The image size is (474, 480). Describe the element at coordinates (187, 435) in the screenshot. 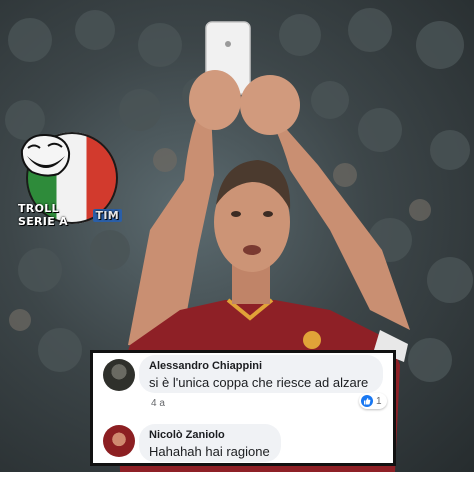

I see `comment-author: Nicolò Zaniolo` at that location.